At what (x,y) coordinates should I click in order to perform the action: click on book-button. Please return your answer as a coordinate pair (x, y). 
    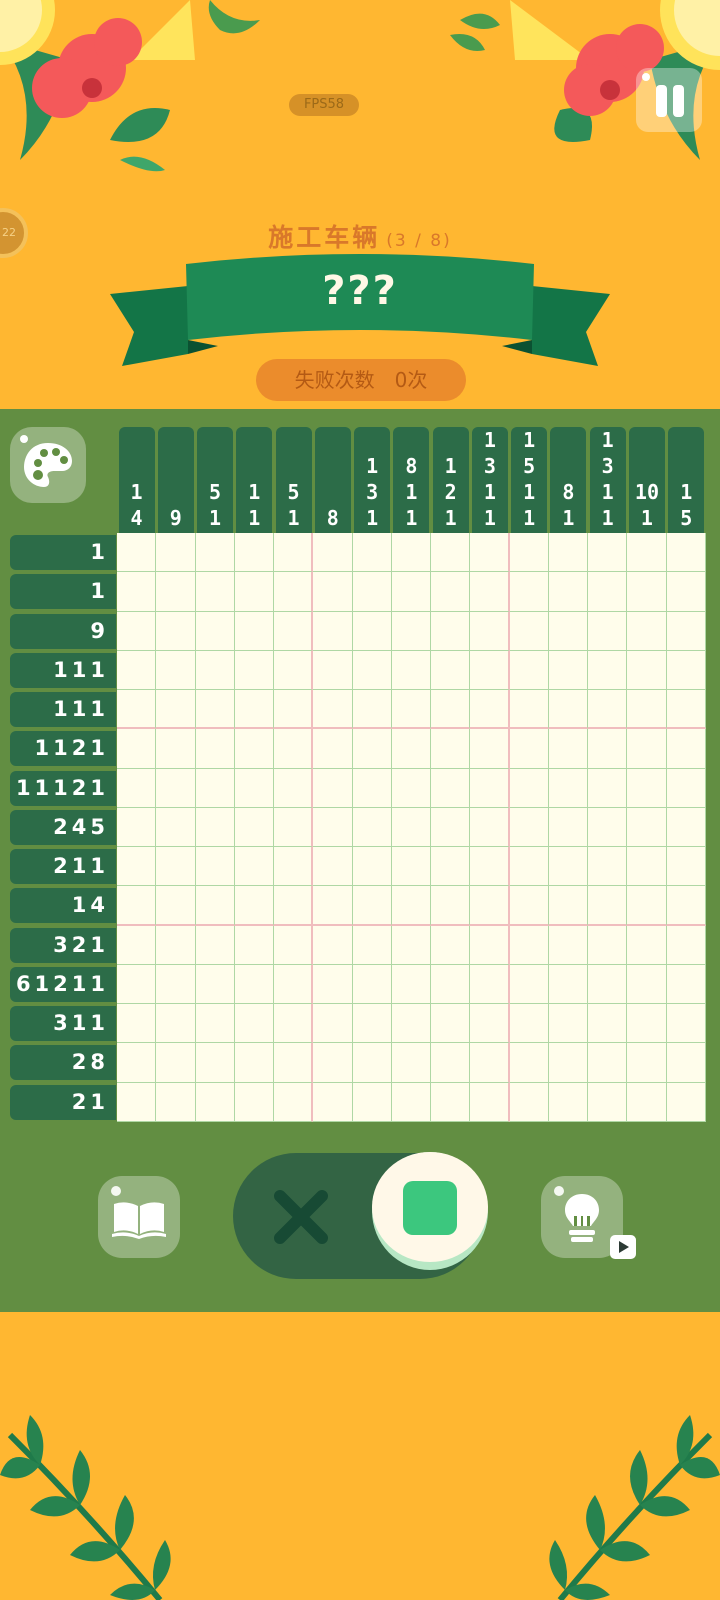
    Looking at the image, I should click on (139, 1217).